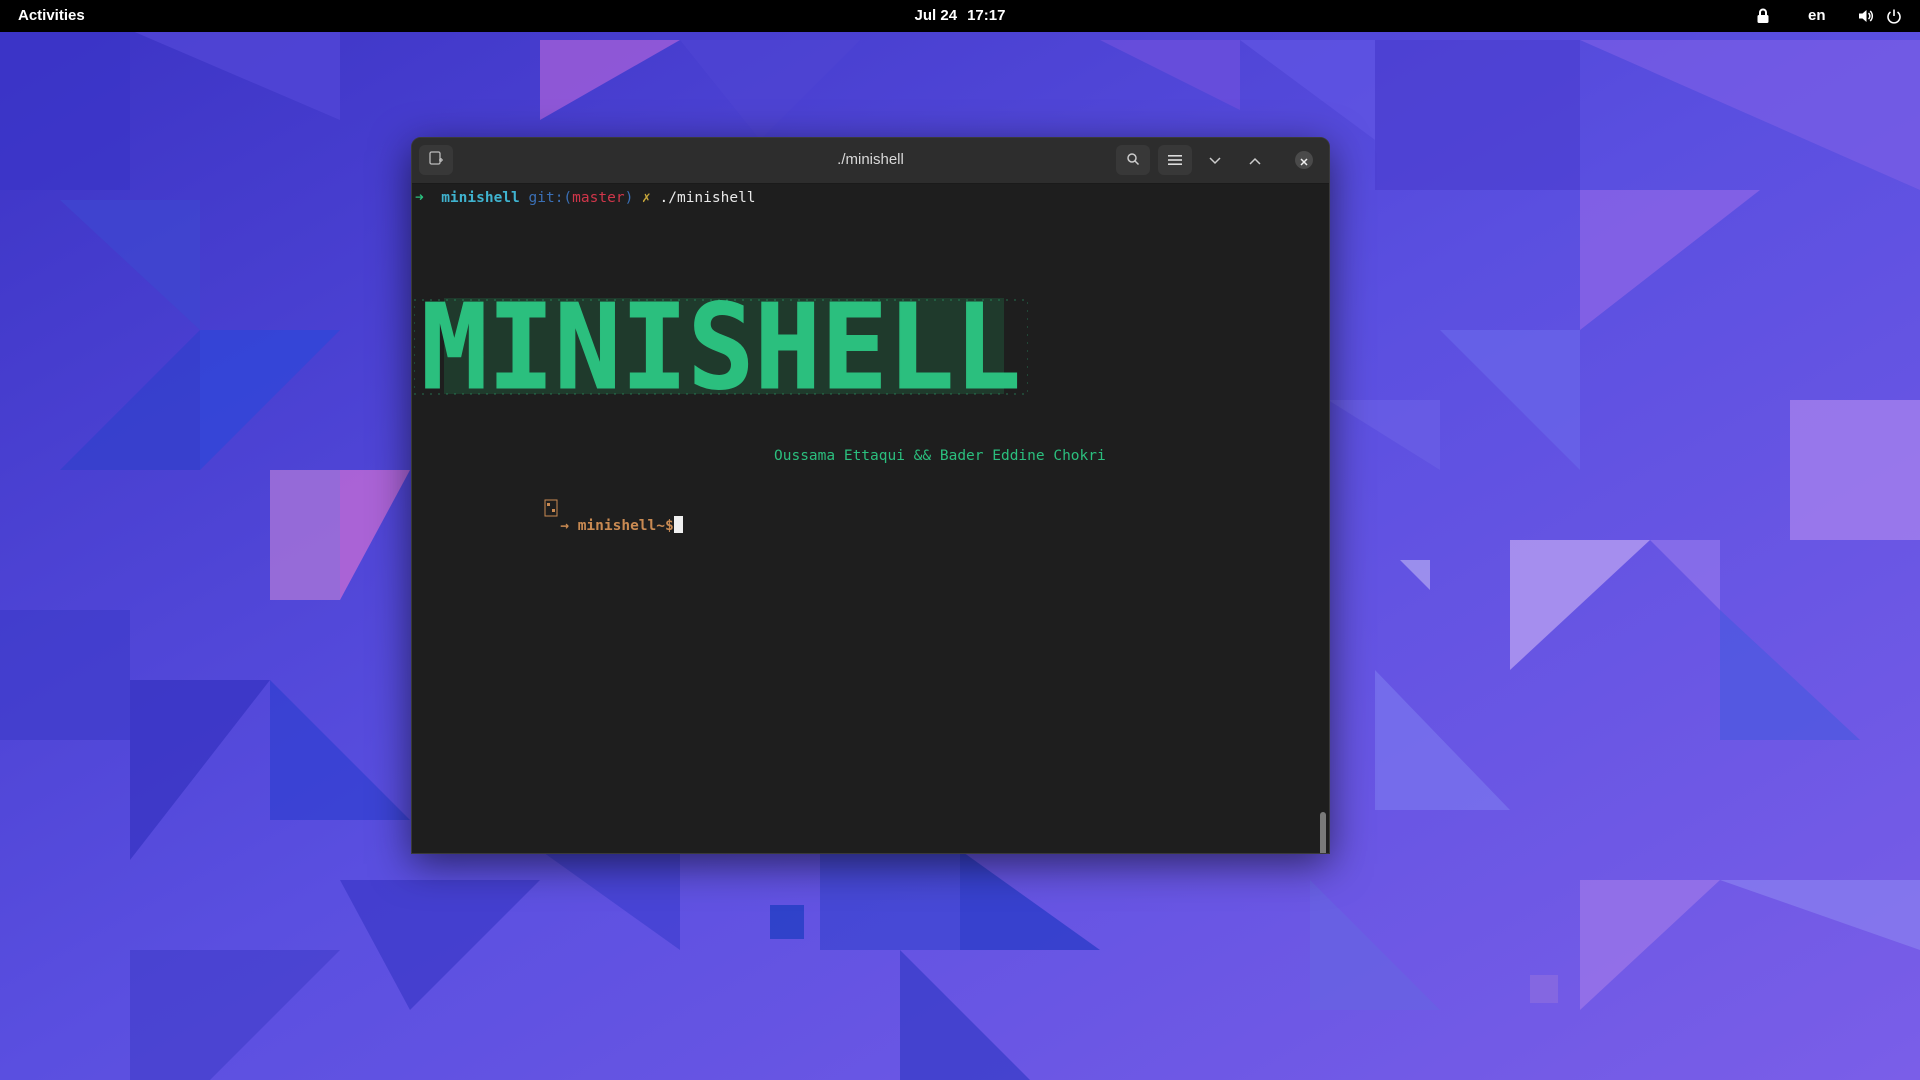 The image size is (1920, 1080). Describe the element at coordinates (480, 198) in the screenshot. I see `prompt-directory: minishell` at that location.